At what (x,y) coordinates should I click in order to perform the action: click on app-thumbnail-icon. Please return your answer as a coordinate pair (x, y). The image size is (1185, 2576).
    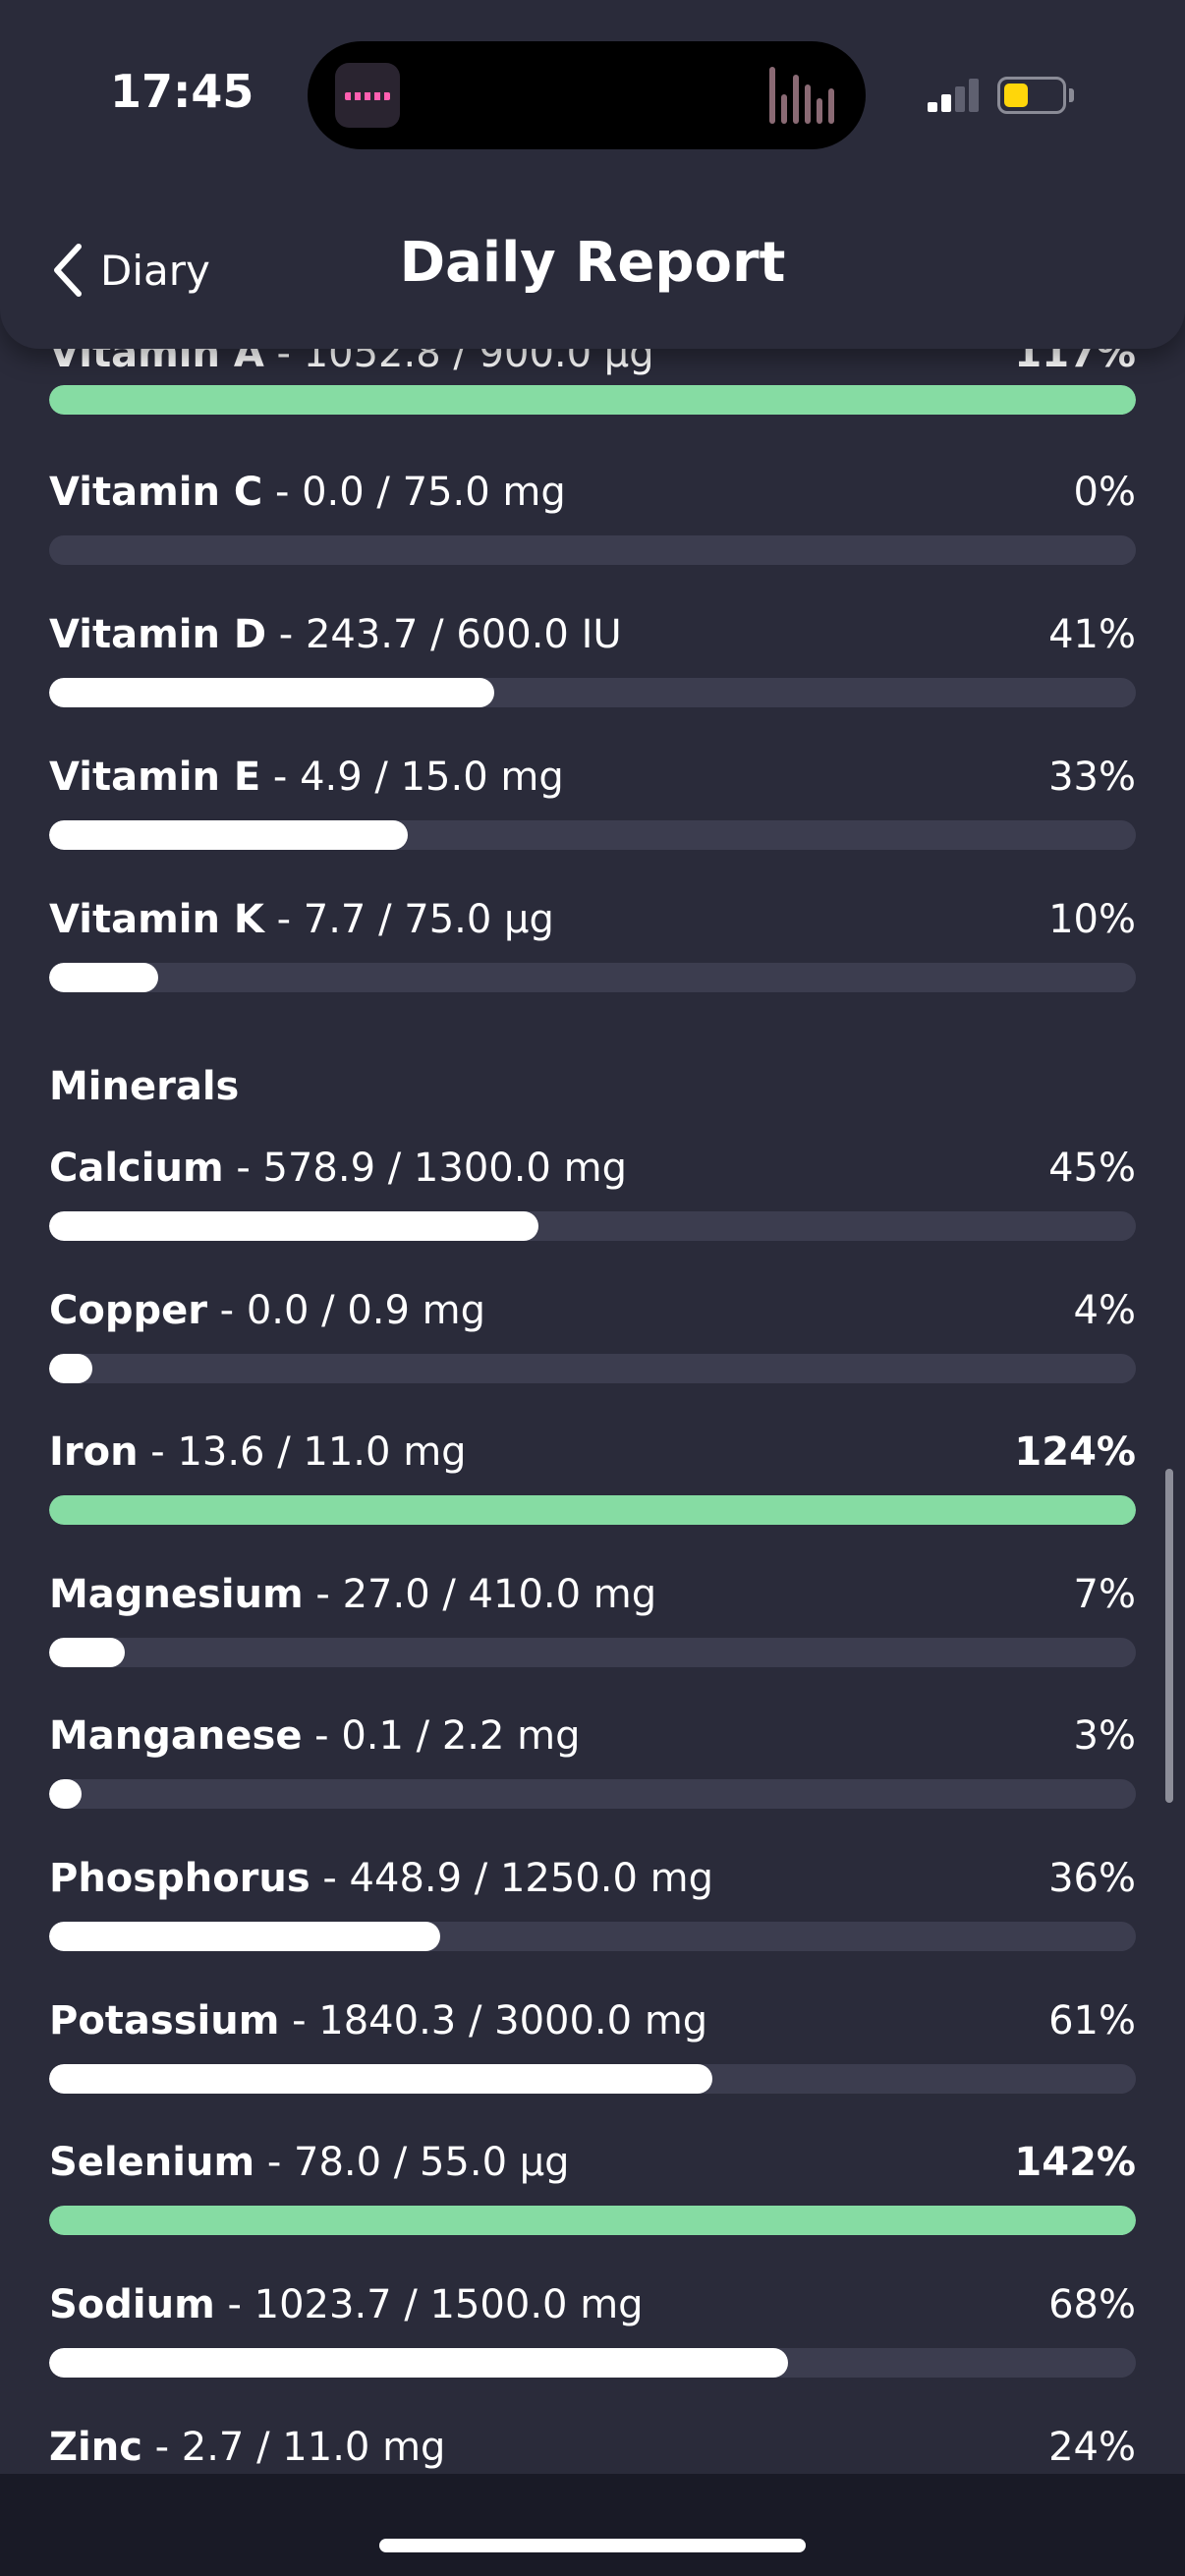
    Looking at the image, I should click on (368, 95).